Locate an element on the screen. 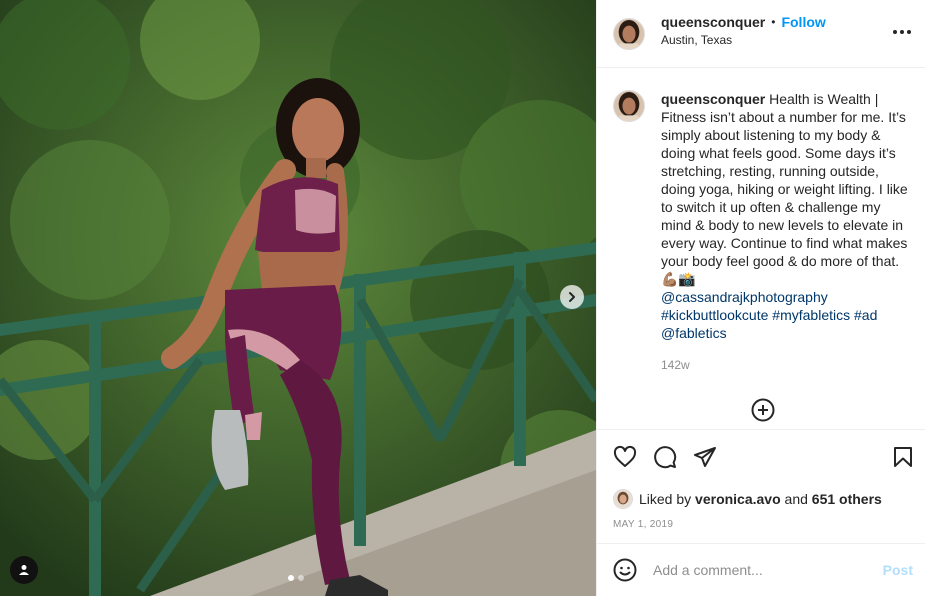 The image size is (925, 596). post-comment-button: Post is located at coordinates (898, 570).